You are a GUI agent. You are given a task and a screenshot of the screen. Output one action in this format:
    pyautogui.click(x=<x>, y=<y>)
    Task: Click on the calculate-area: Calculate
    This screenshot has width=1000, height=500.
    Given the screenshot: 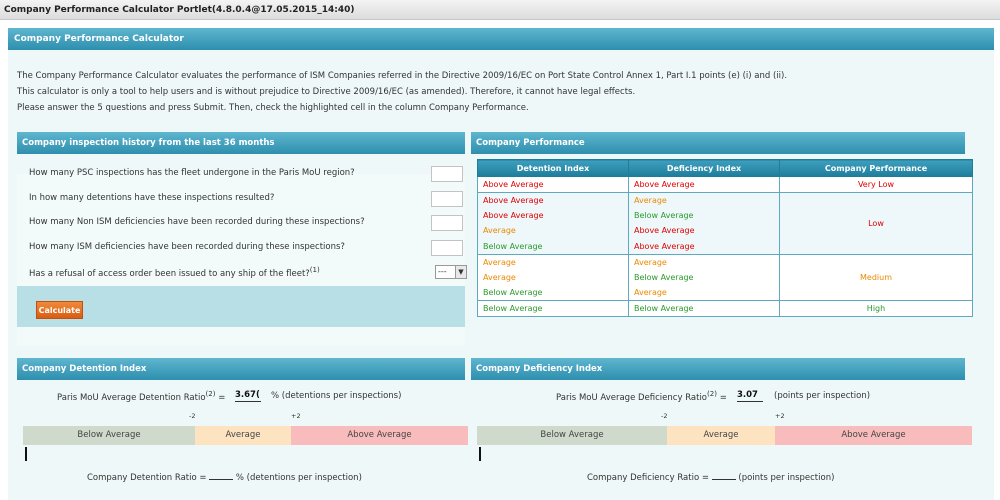 What is the action you would take?
    pyautogui.click(x=241, y=306)
    